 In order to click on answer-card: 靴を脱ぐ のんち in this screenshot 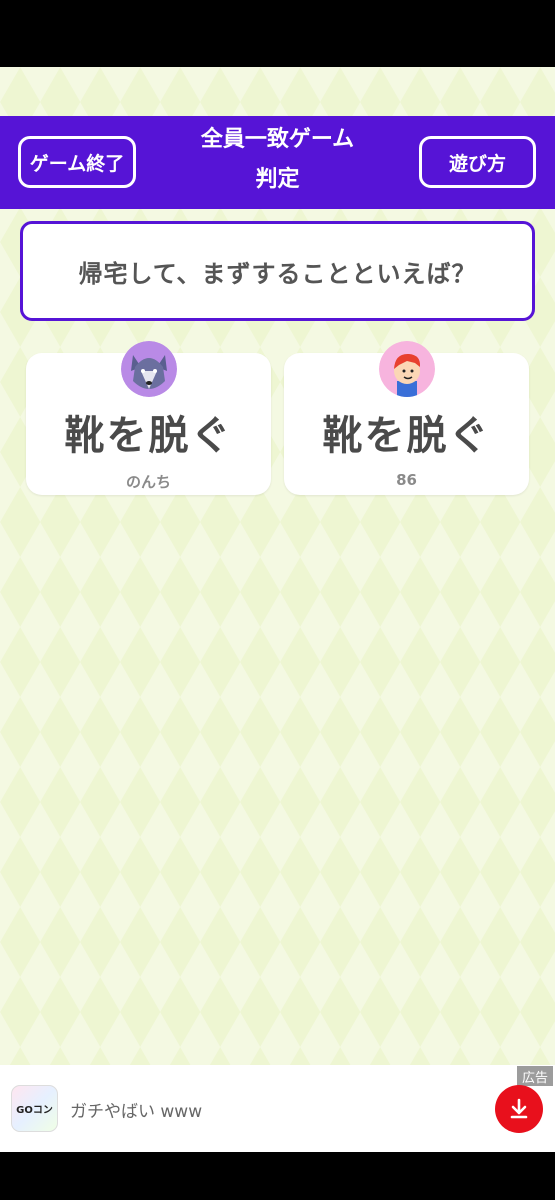, I will do `click(148, 418)`.